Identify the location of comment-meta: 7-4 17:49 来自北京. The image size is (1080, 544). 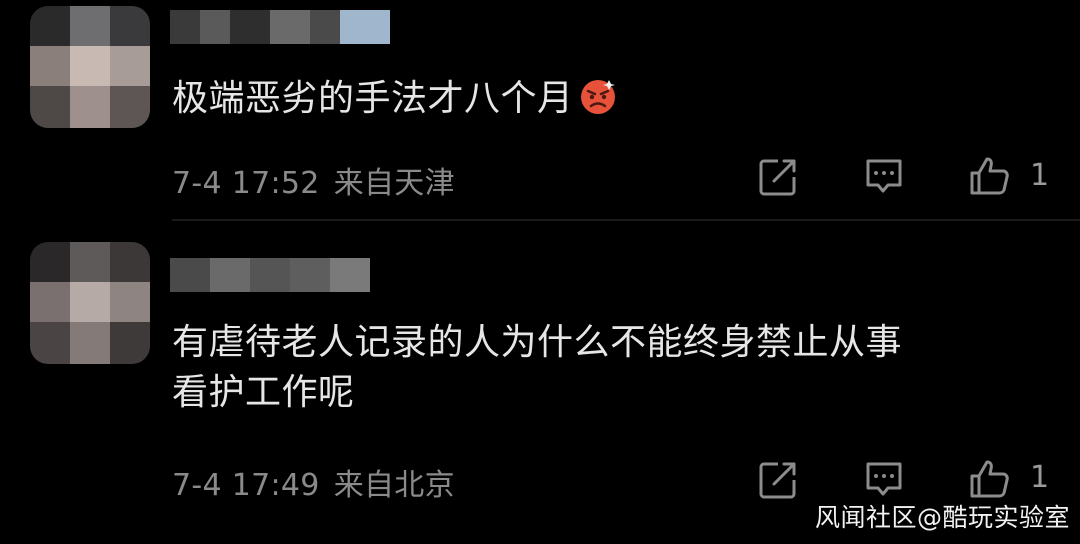
(320, 482).